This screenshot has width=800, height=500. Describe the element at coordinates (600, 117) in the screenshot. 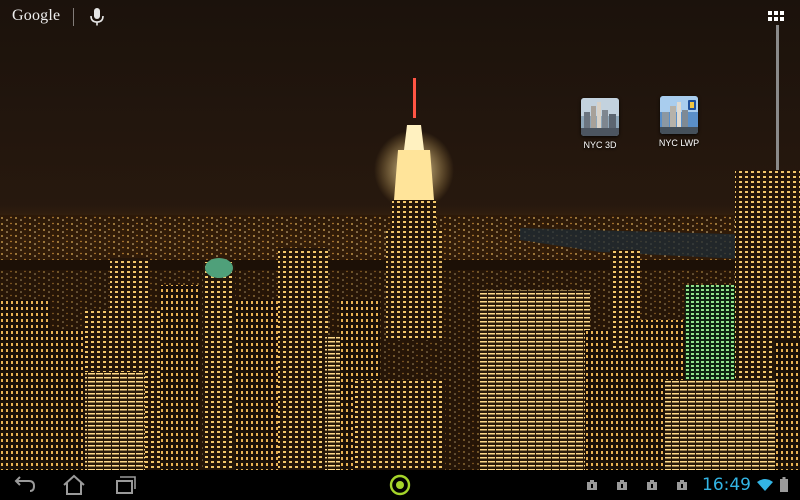

I see `nyc-3d-app-icon` at that location.